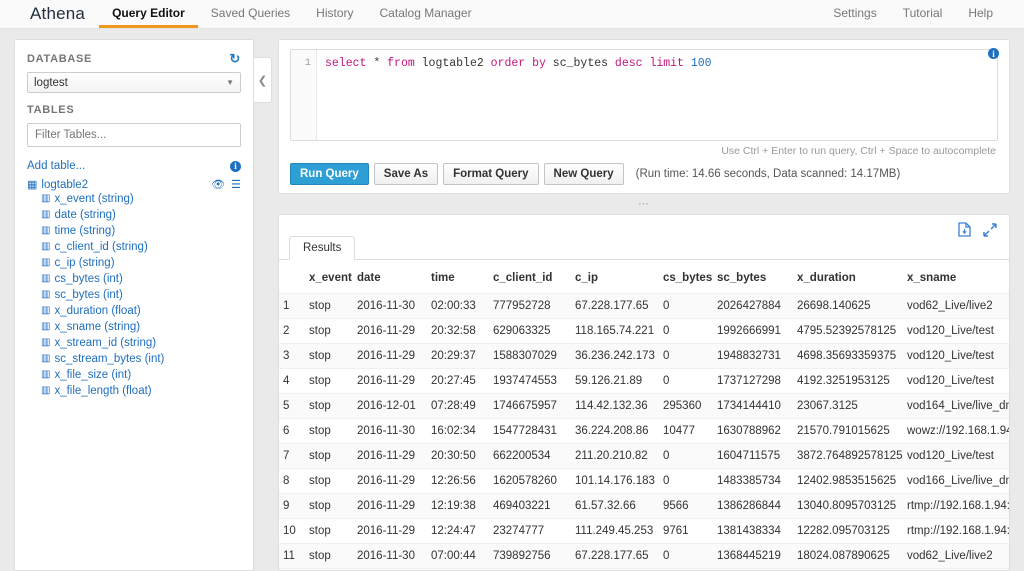 This screenshot has height=571, width=1024. I want to click on row-index: 5, so click(292, 406).